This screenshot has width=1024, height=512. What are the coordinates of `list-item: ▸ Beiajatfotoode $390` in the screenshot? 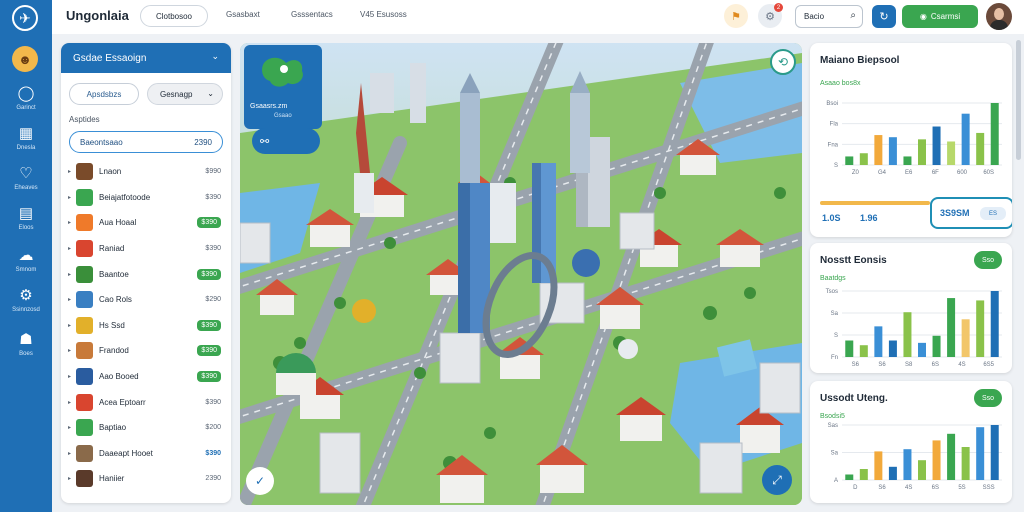 It's located at (146, 198).